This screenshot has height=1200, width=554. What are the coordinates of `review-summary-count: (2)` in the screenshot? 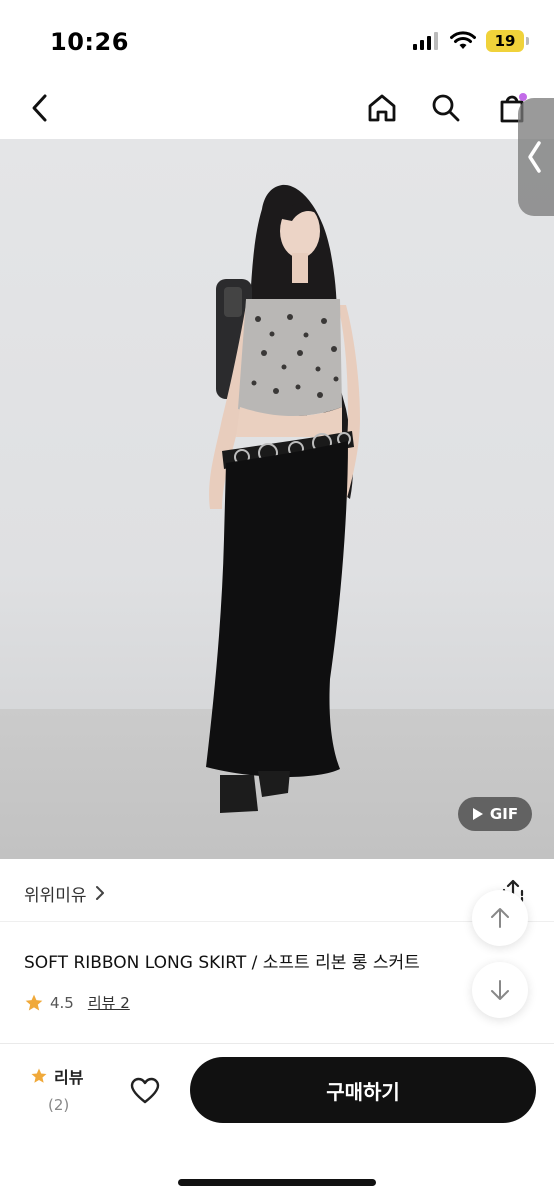 It's located at (59, 1105).